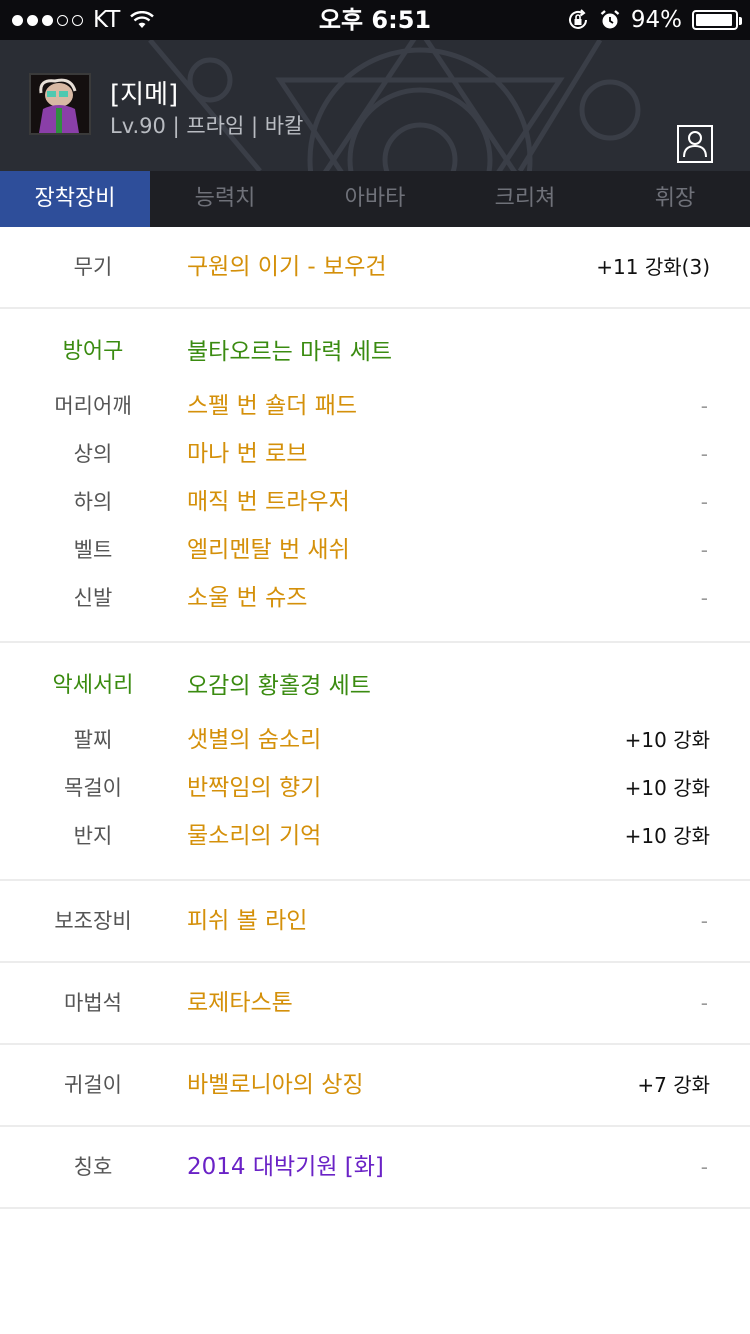 The height and width of the screenshot is (1334, 750). What do you see at coordinates (268, 502) in the screenshot?
I see `item-name: 매직 번 트라우저` at bounding box center [268, 502].